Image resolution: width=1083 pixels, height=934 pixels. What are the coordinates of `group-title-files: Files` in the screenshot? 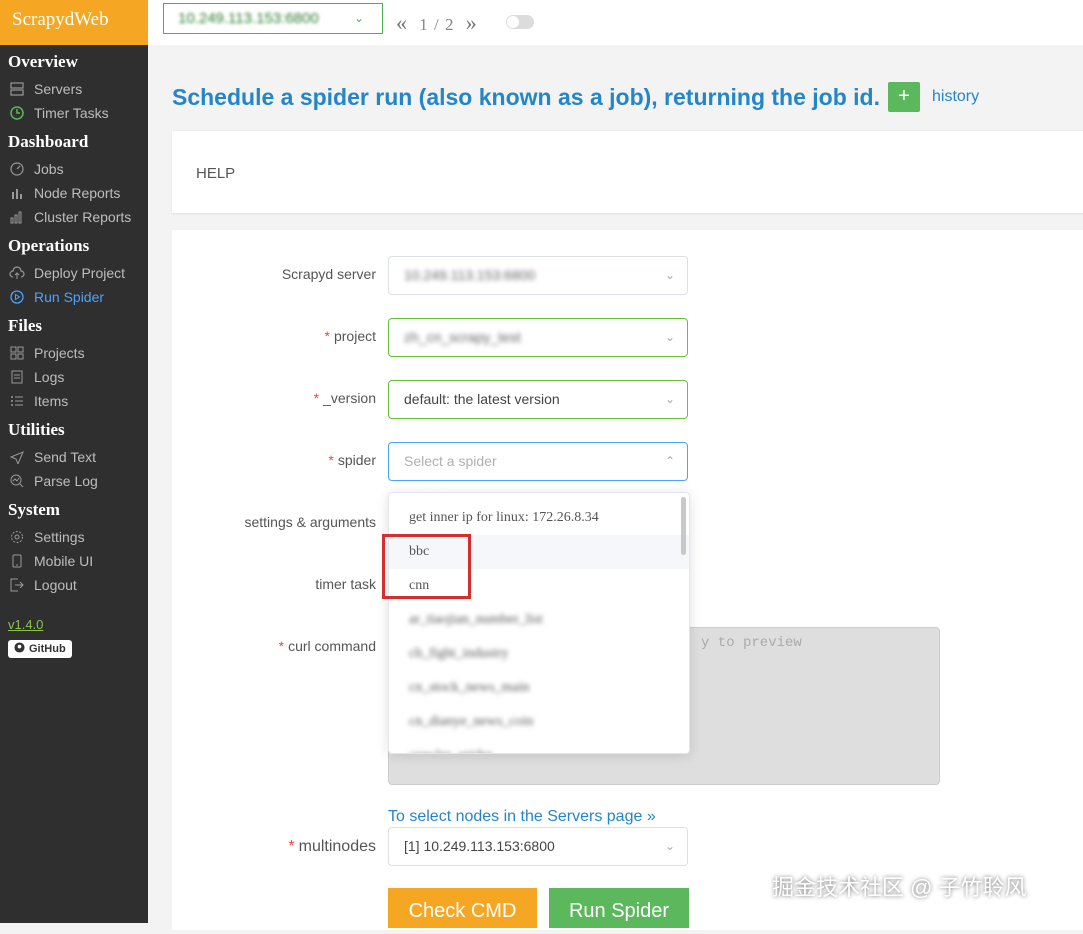 It's located at (25, 325).